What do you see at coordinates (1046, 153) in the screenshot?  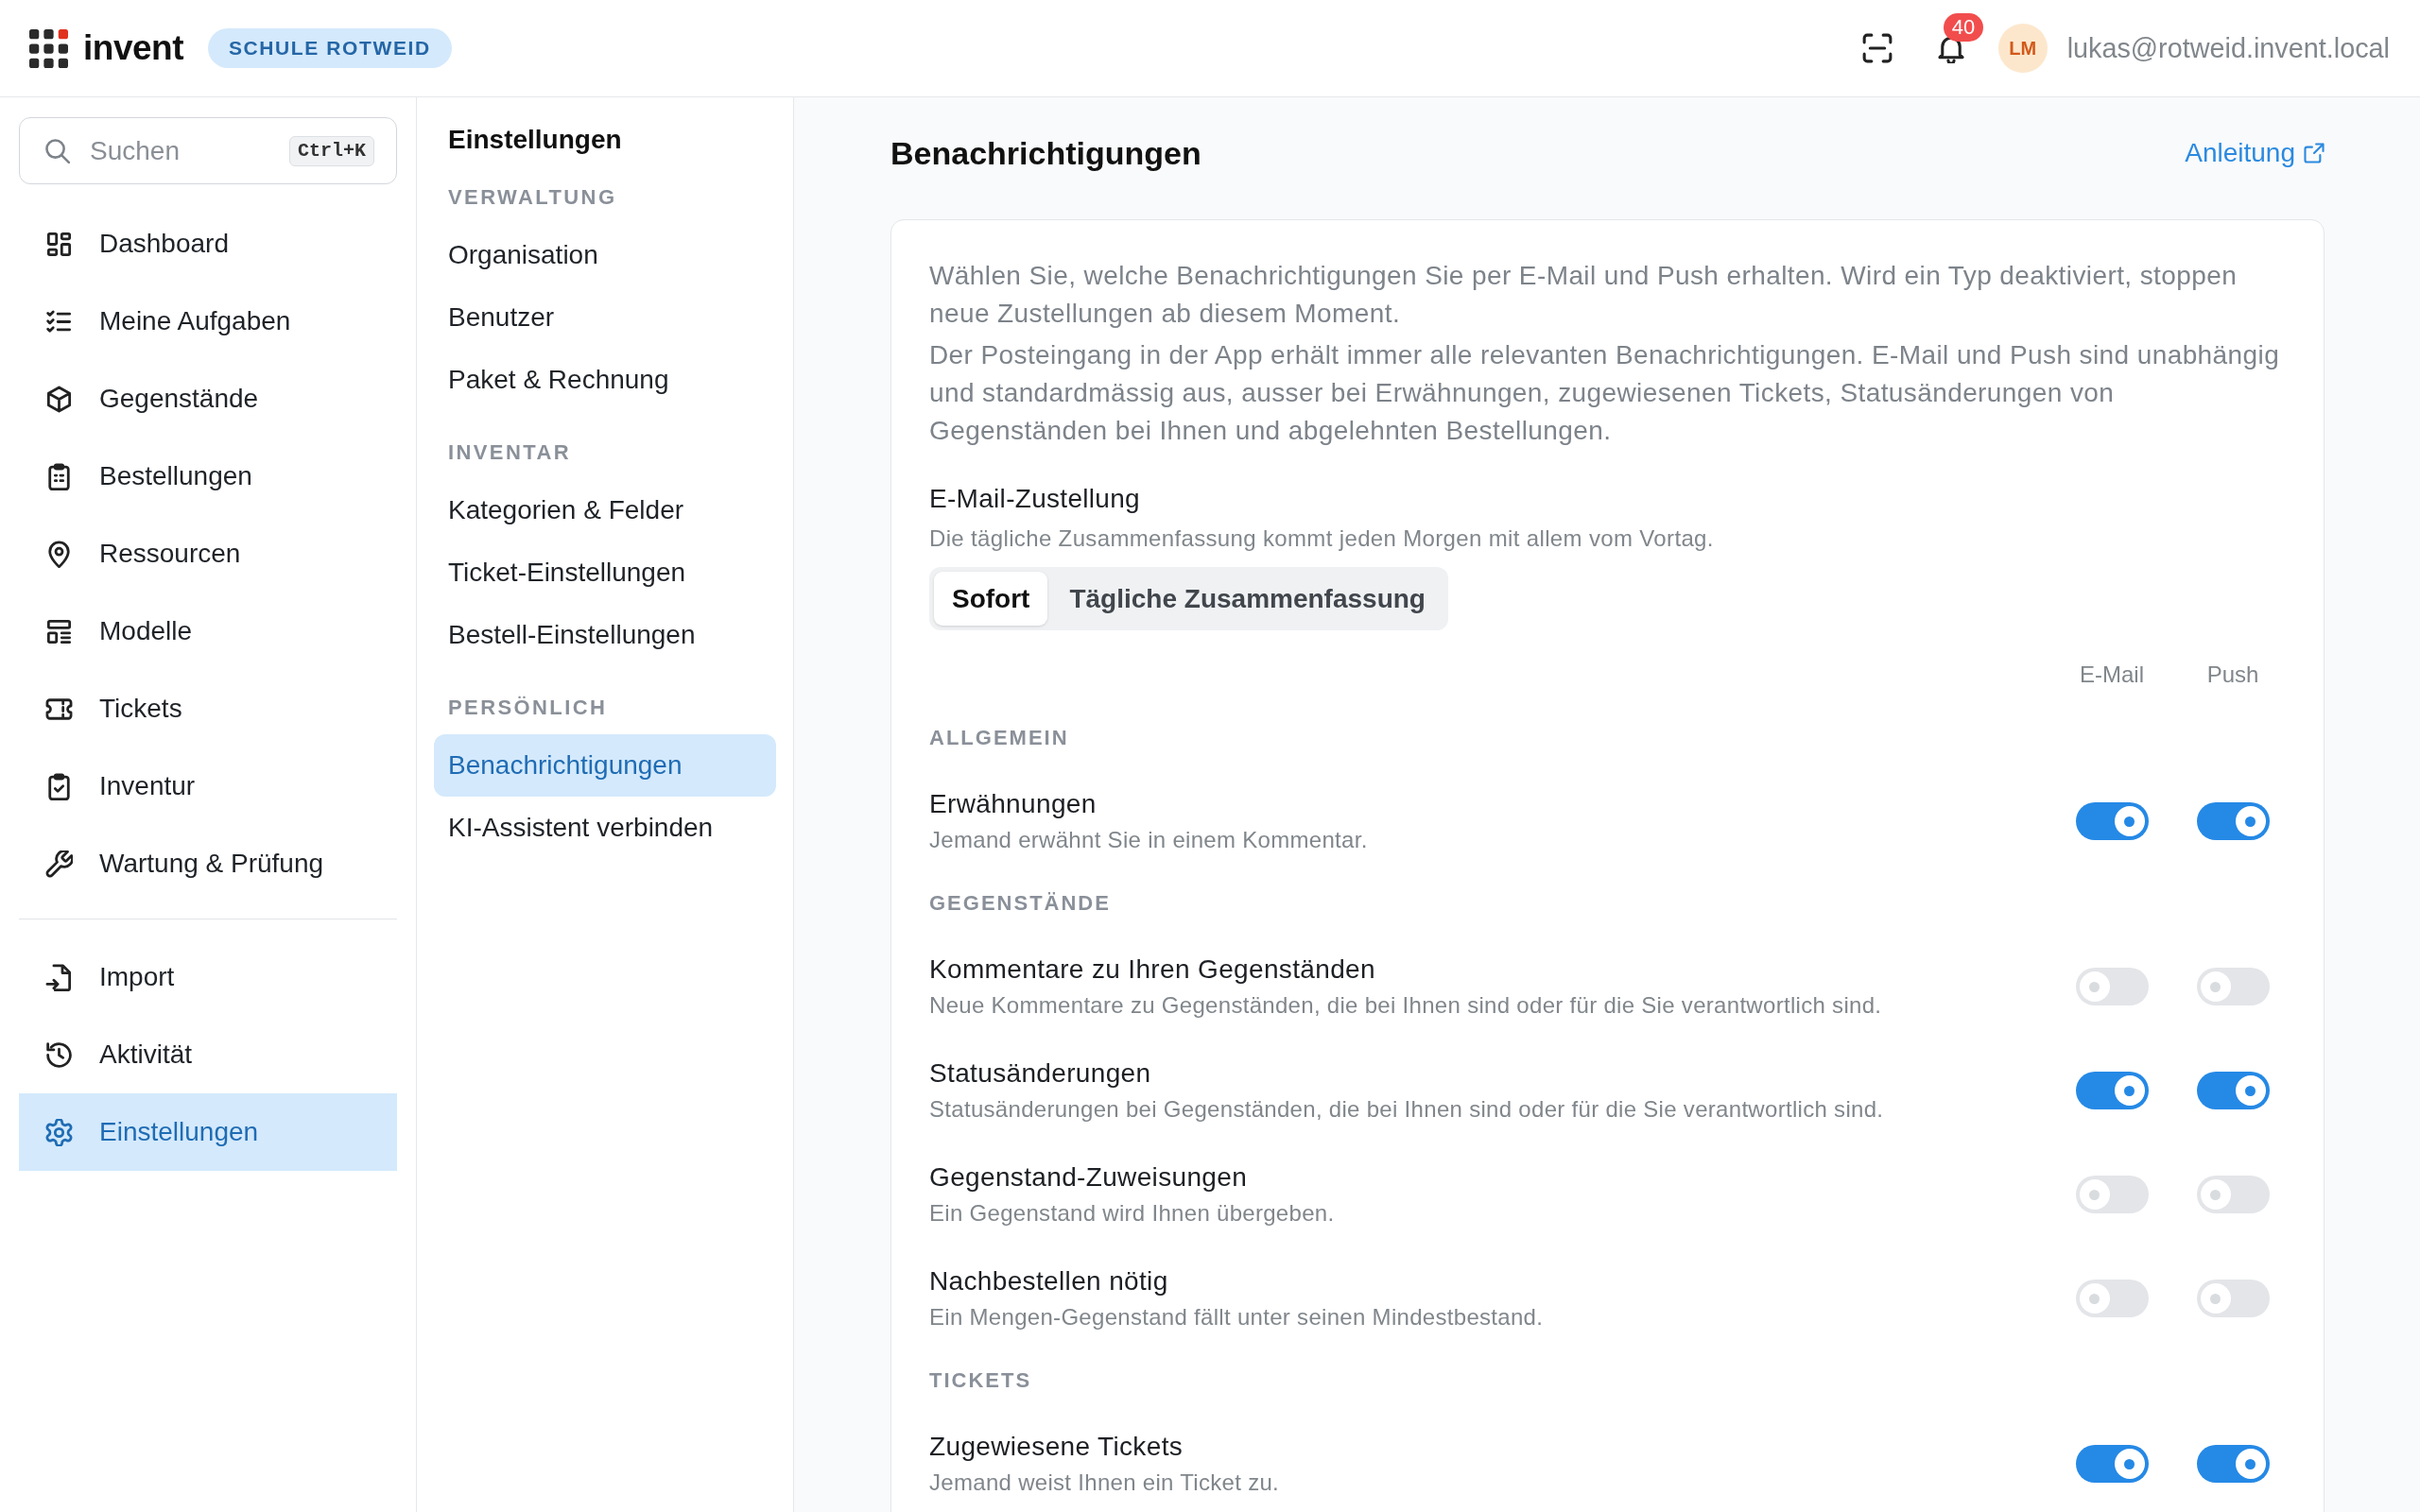 I see `page-title: Benachrichtigungen` at bounding box center [1046, 153].